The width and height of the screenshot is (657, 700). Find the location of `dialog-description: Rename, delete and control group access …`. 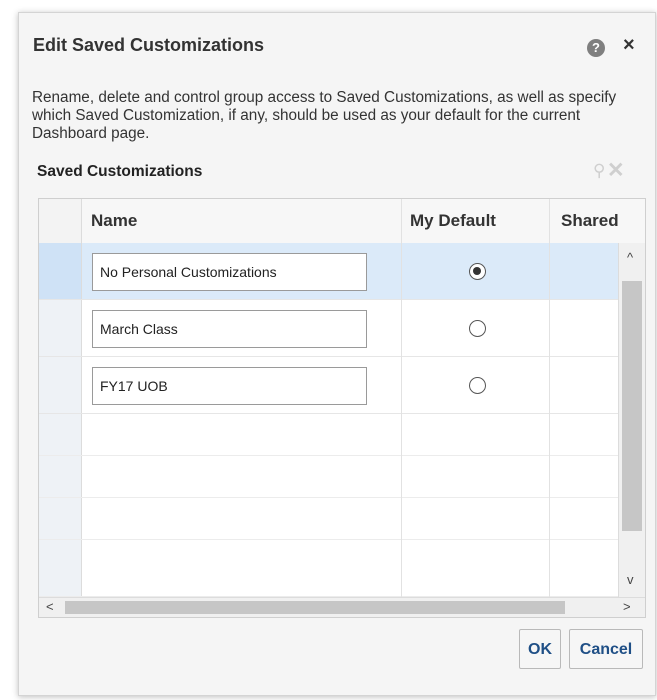

dialog-description: Rename, delete and control group access … is located at coordinates (324, 115).